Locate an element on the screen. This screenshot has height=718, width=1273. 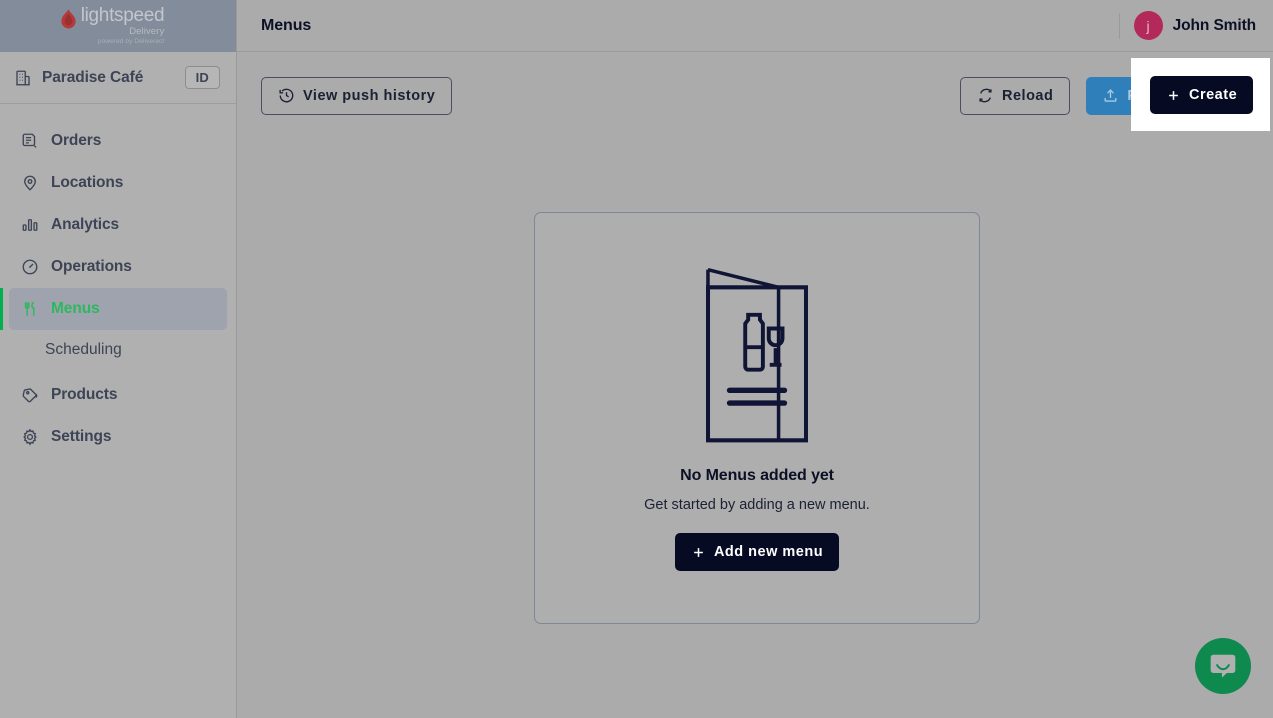
intercom-chat-icon is located at coordinates (1223, 666).